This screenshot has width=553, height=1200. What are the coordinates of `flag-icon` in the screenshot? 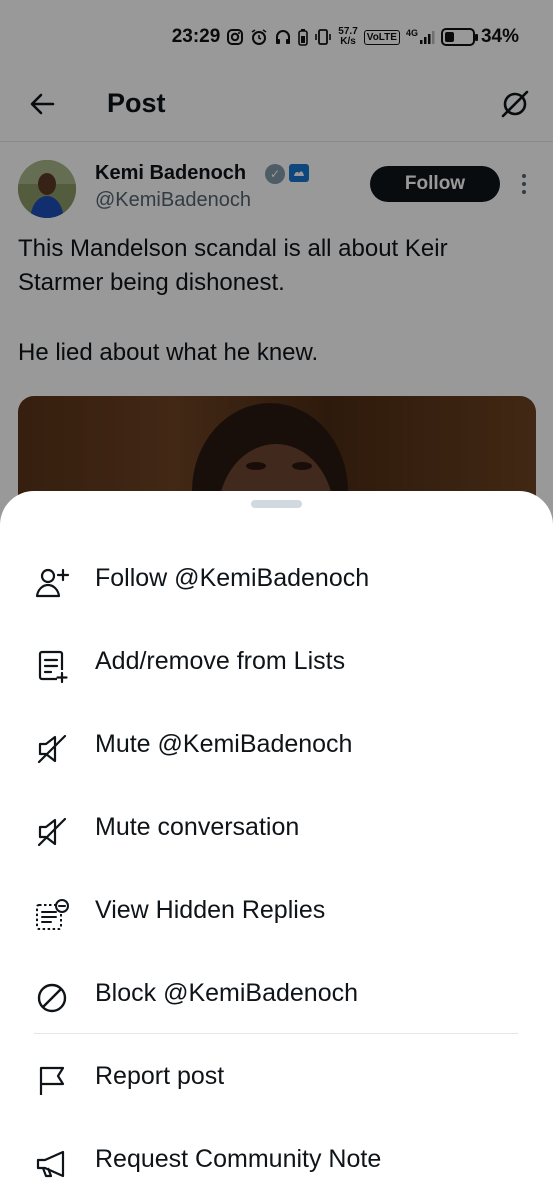 It's located at (52, 1081).